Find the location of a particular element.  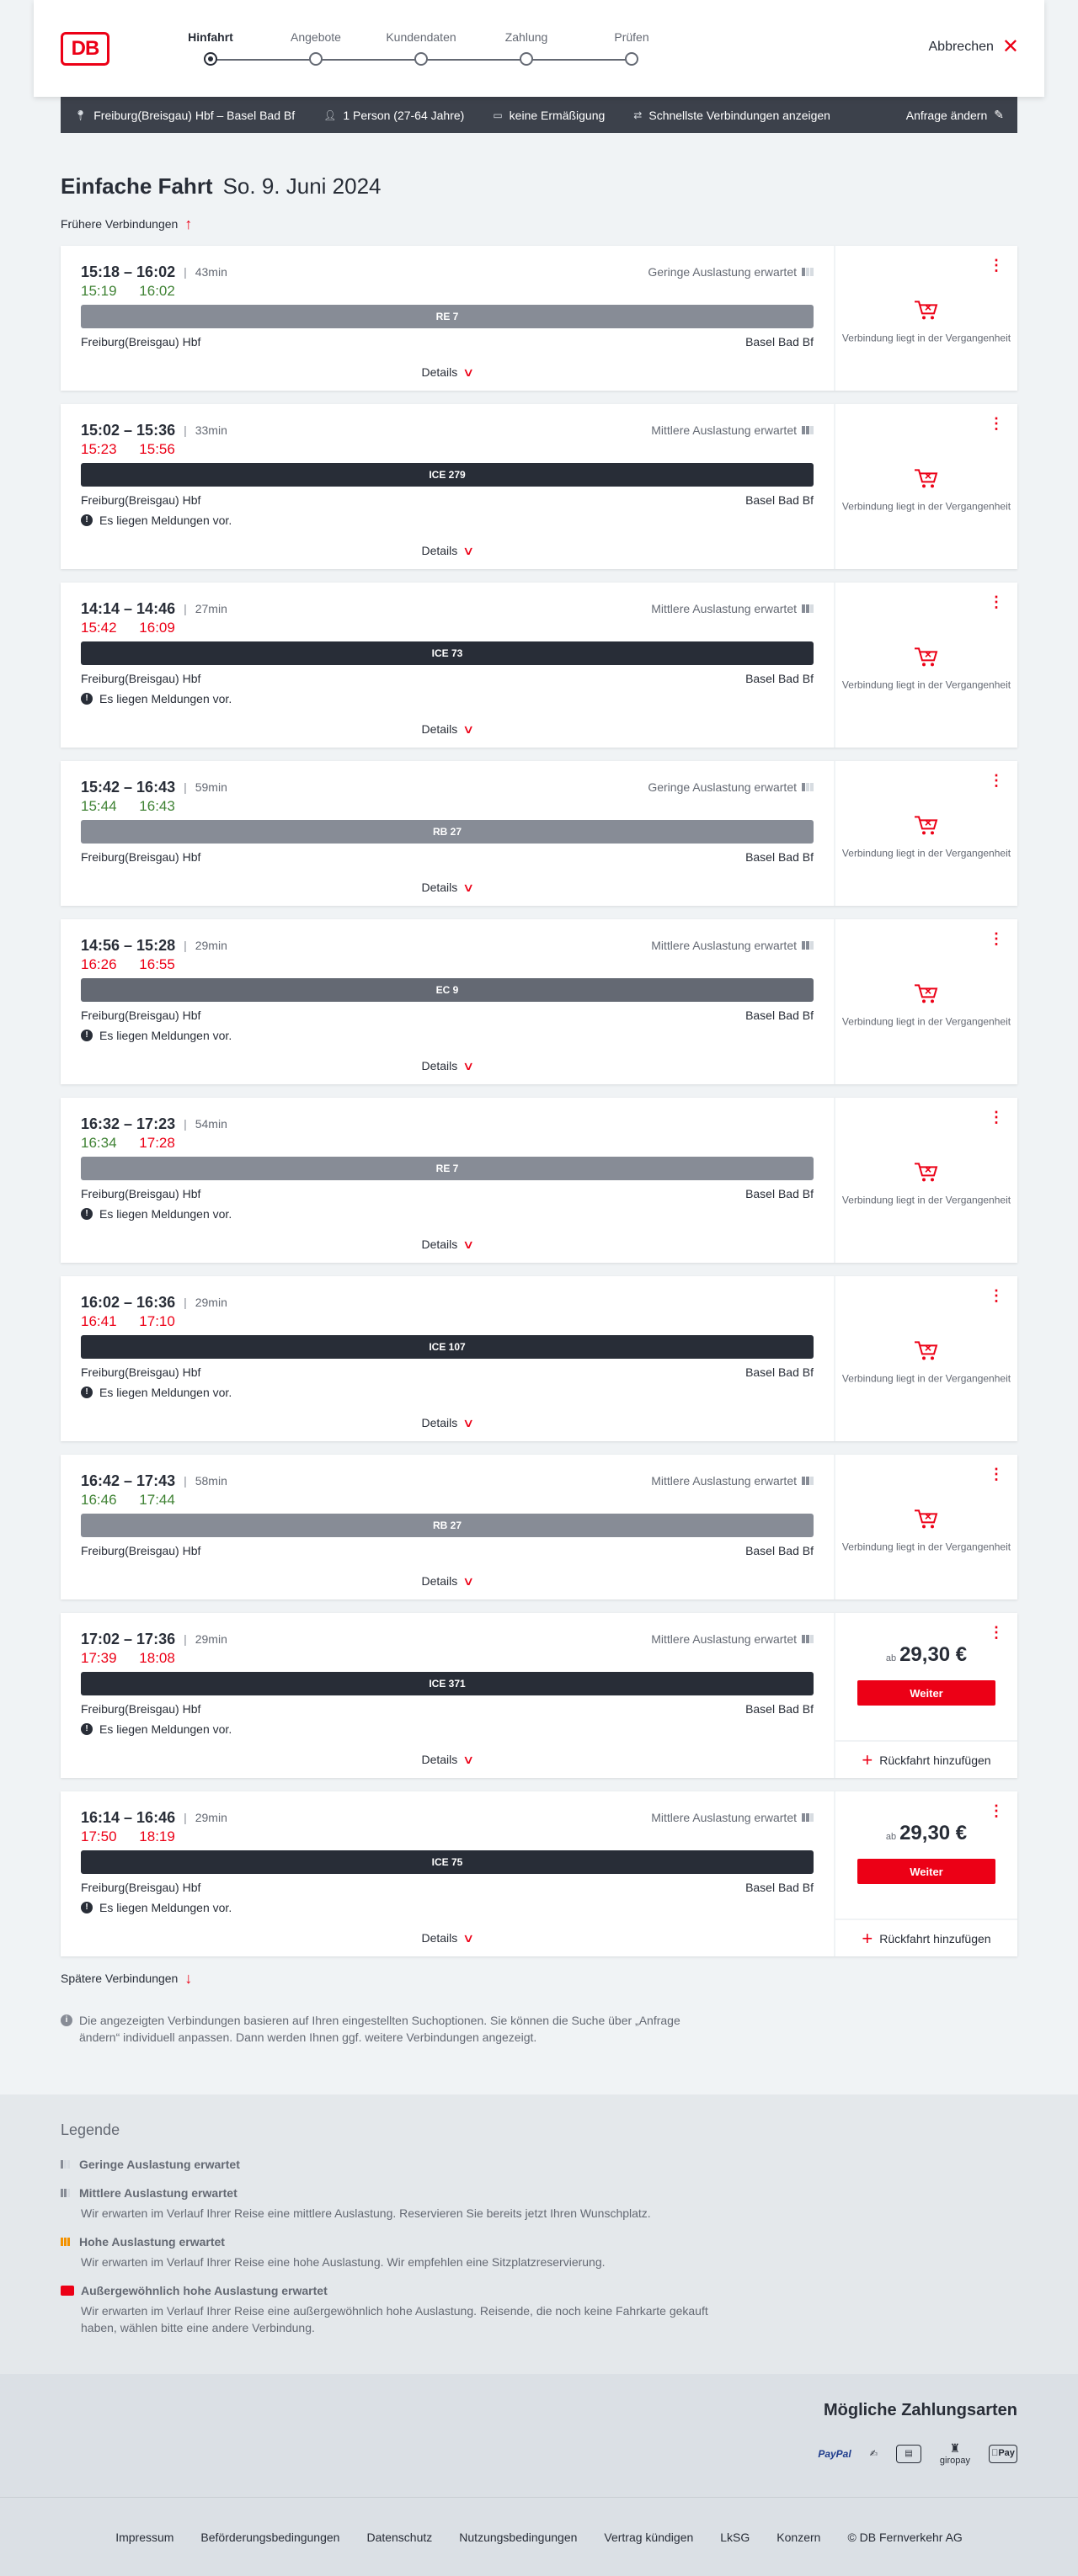

footer-link: Nutzungsbedingungen is located at coordinates (518, 2538).